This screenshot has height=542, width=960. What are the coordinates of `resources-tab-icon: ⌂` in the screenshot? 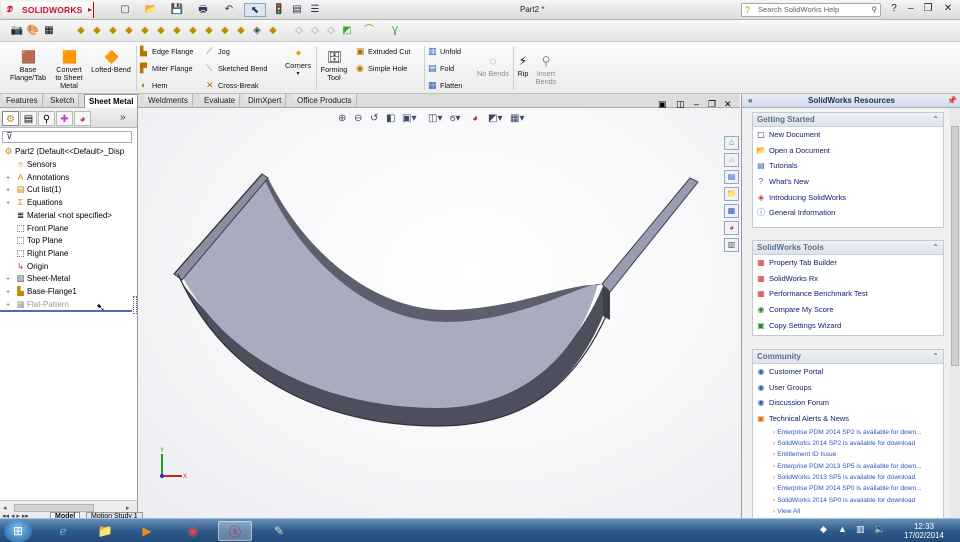 It's located at (731, 143).